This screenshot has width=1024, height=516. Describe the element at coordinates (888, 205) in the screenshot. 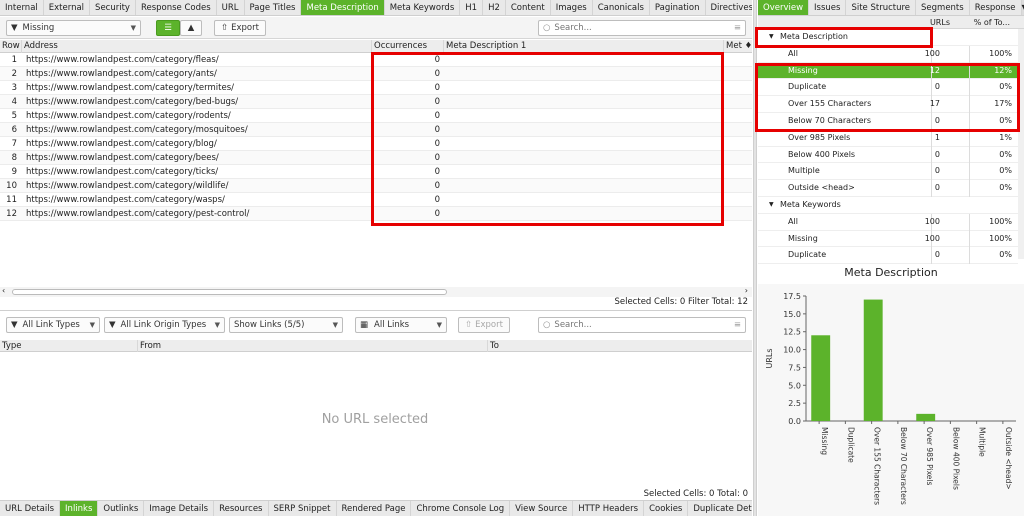

I see `overview-section-meta-keywords: ▼ Meta Keywords` at that location.